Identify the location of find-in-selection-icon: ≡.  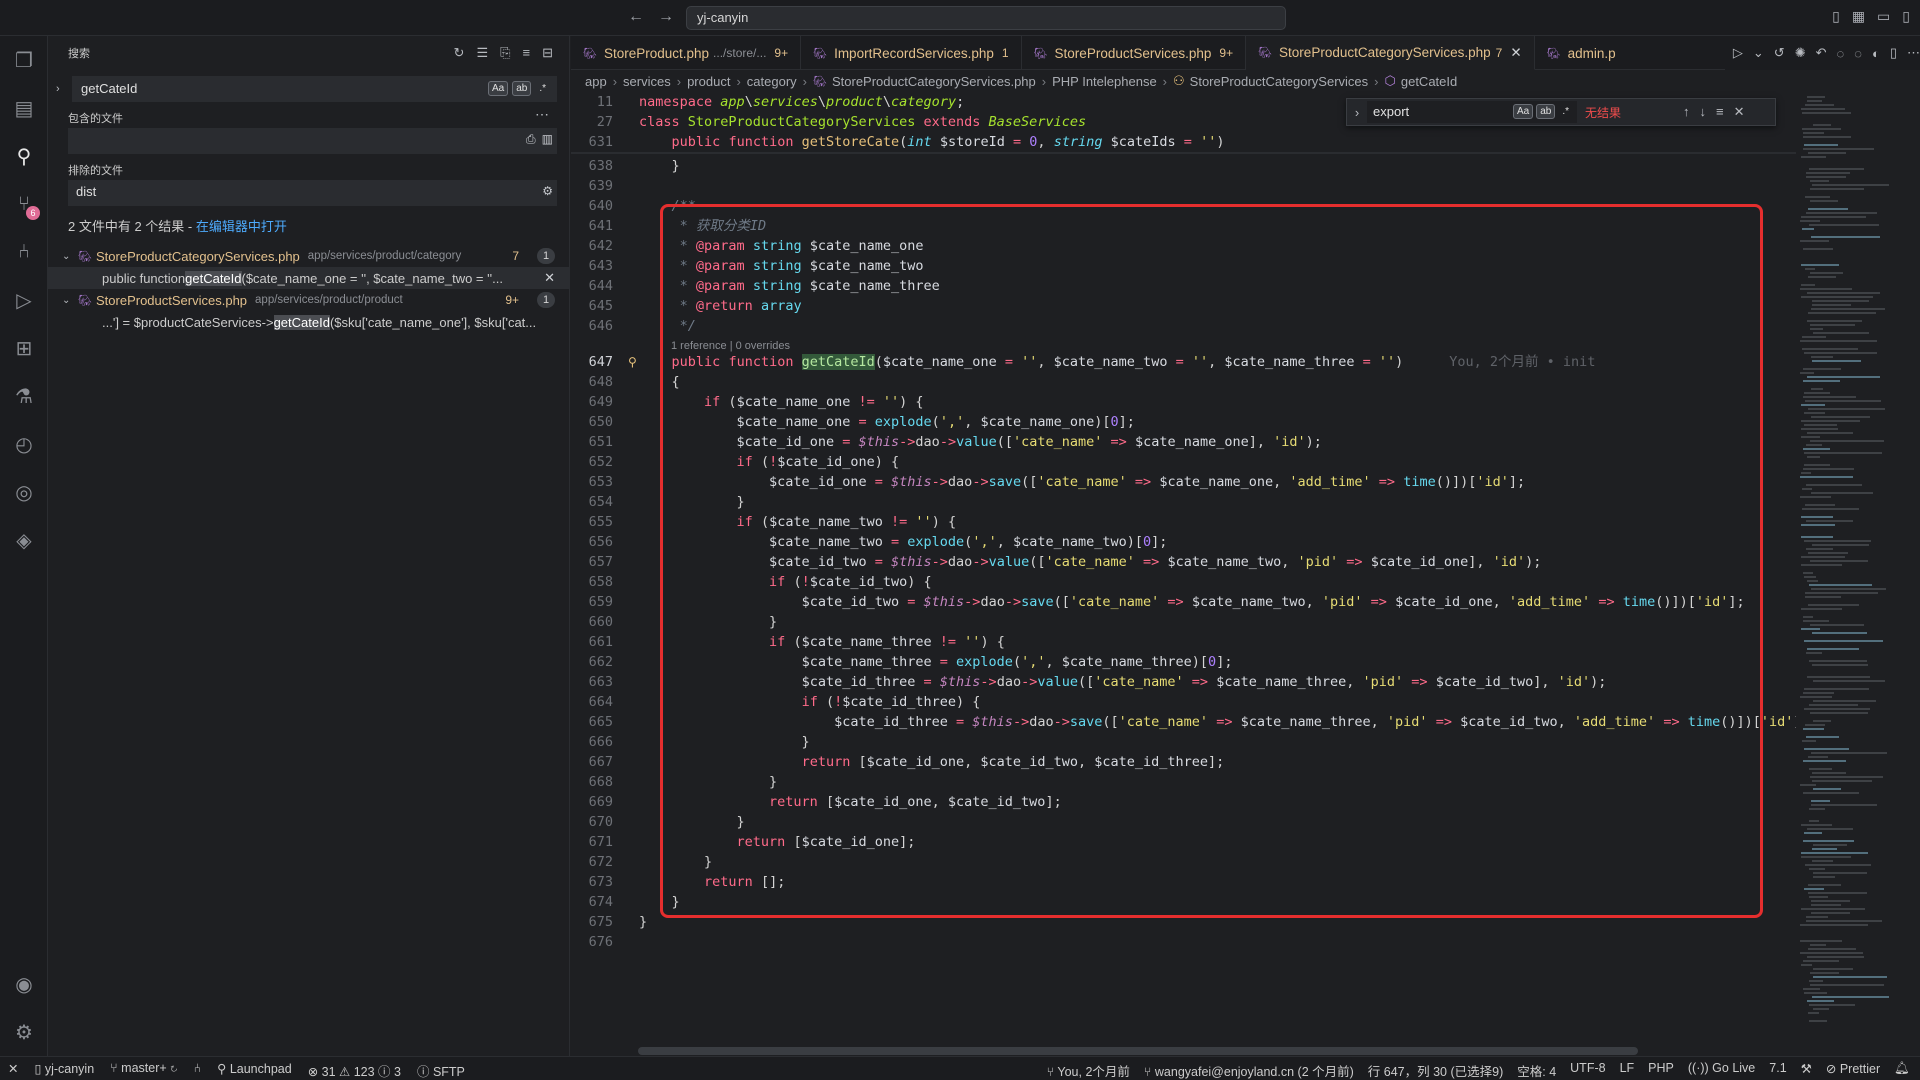
(1720, 112).